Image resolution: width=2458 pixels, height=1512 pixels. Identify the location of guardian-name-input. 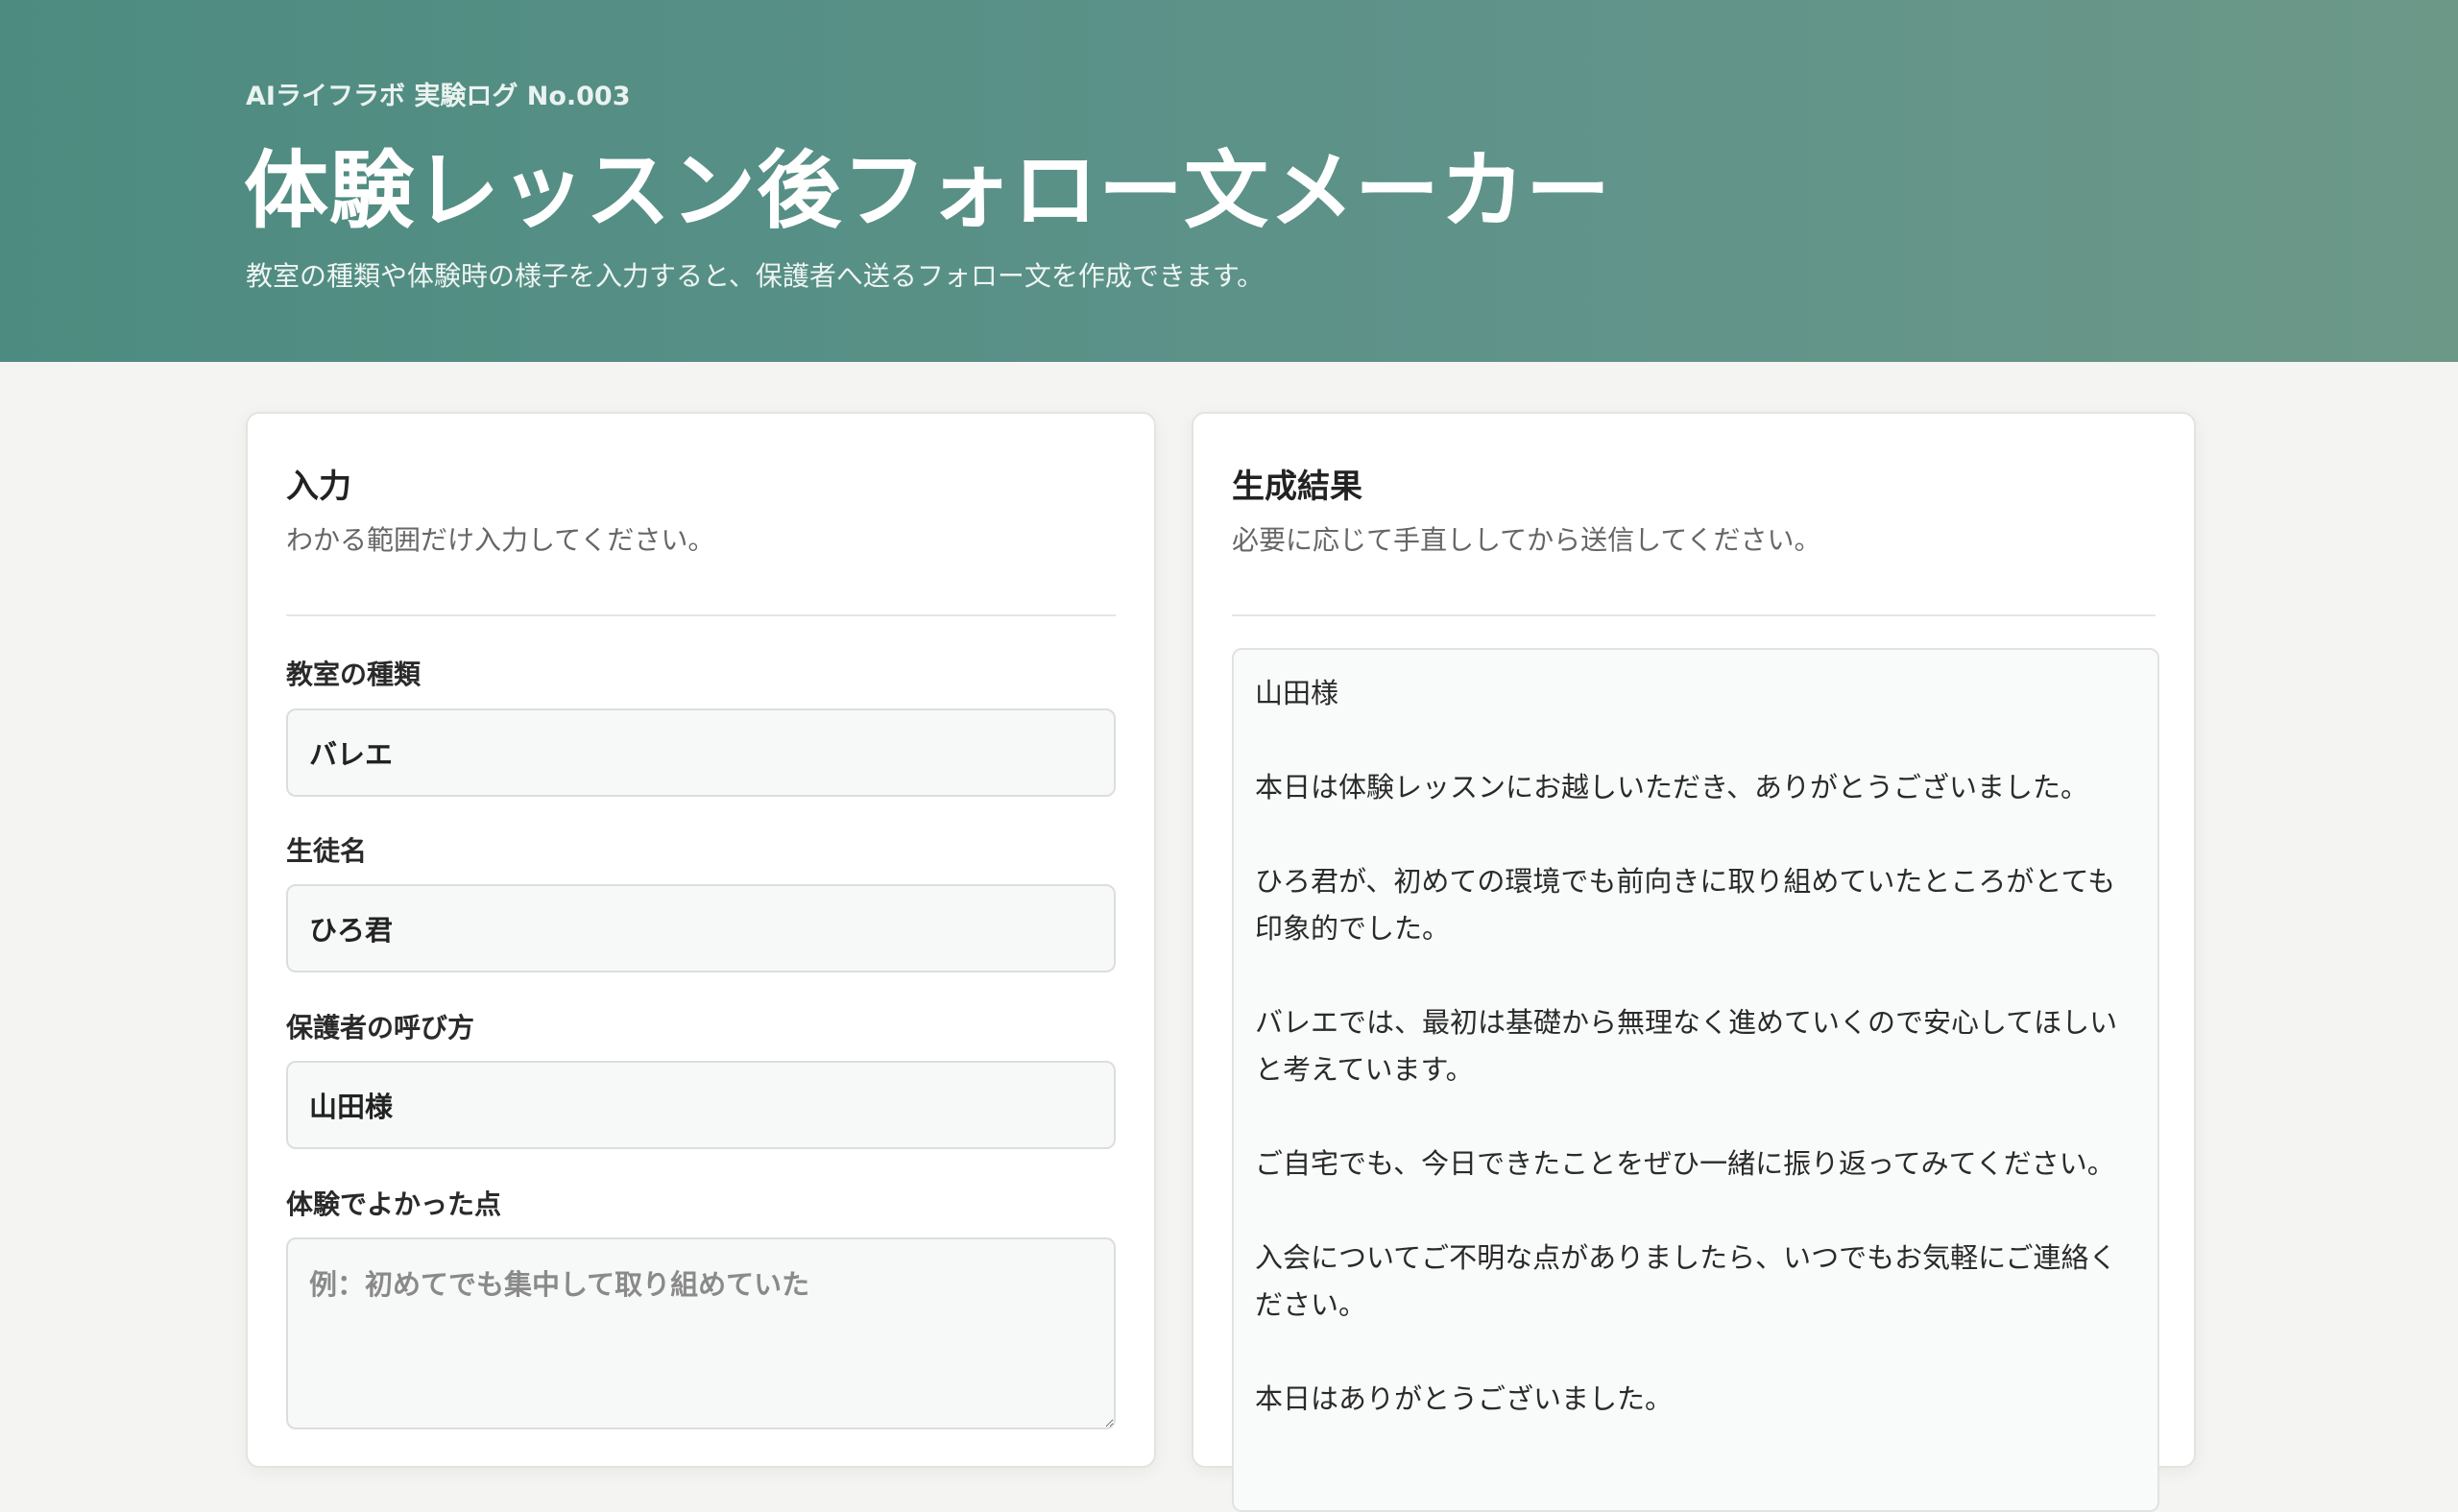
(701, 1105).